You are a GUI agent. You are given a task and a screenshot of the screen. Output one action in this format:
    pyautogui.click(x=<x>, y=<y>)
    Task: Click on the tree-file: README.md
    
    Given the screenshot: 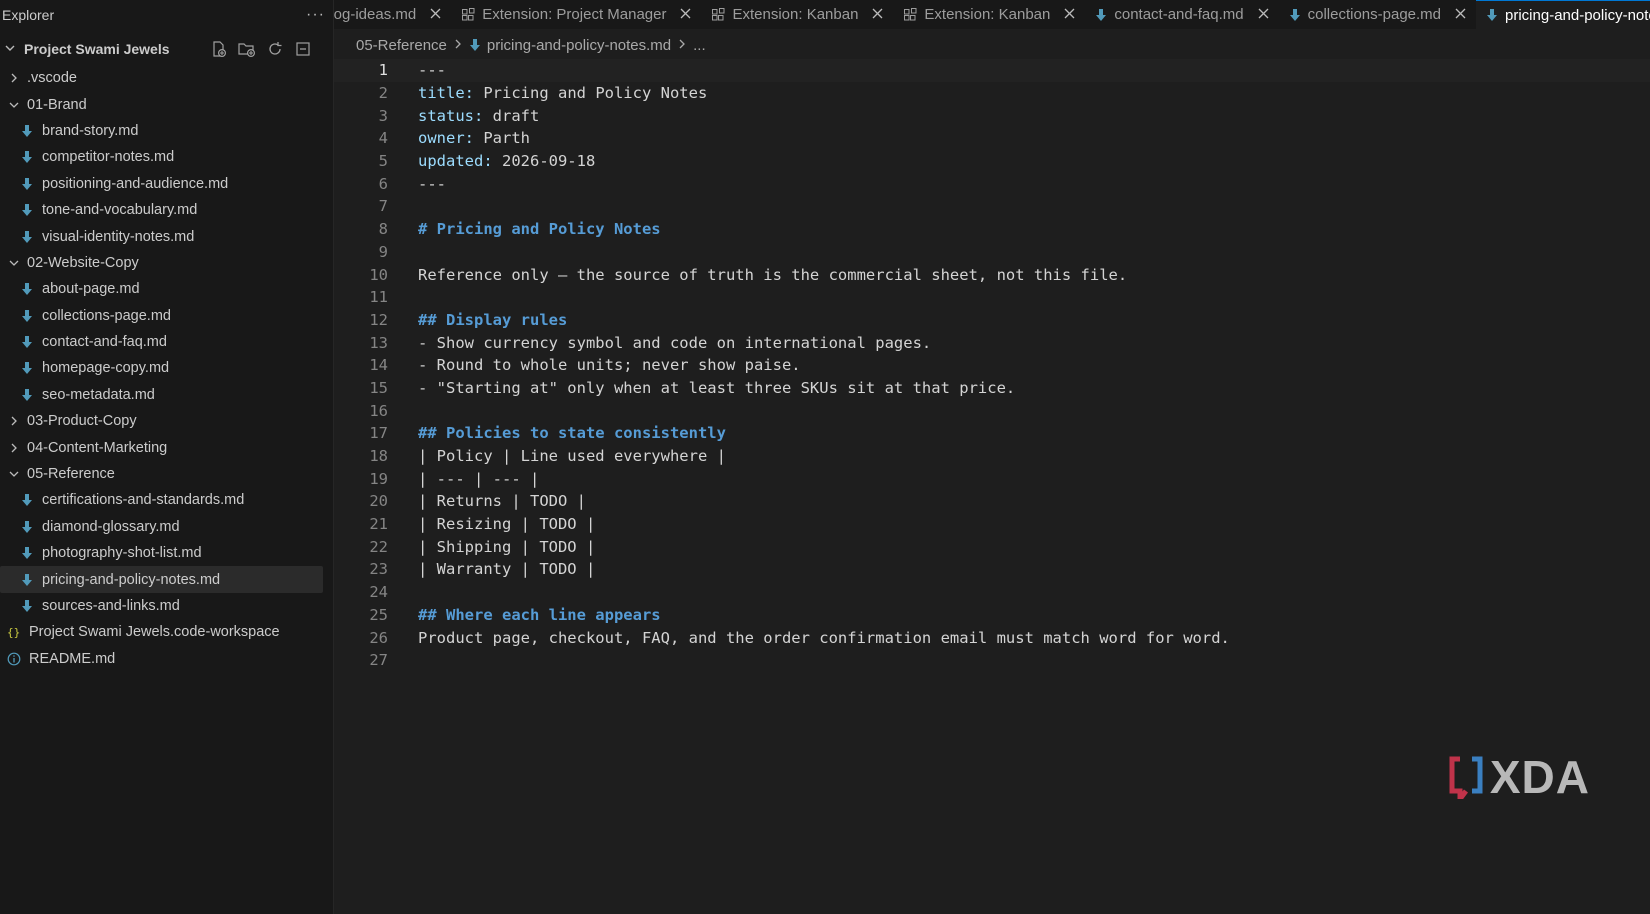 What is the action you would take?
    pyautogui.click(x=166, y=659)
    